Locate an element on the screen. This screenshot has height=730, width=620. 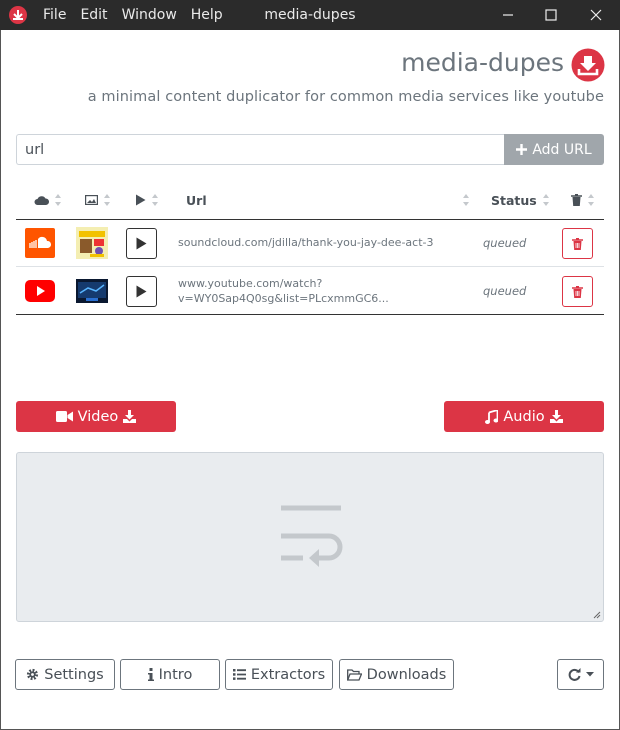
th-url-label: Url is located at coordinates (196, 200).